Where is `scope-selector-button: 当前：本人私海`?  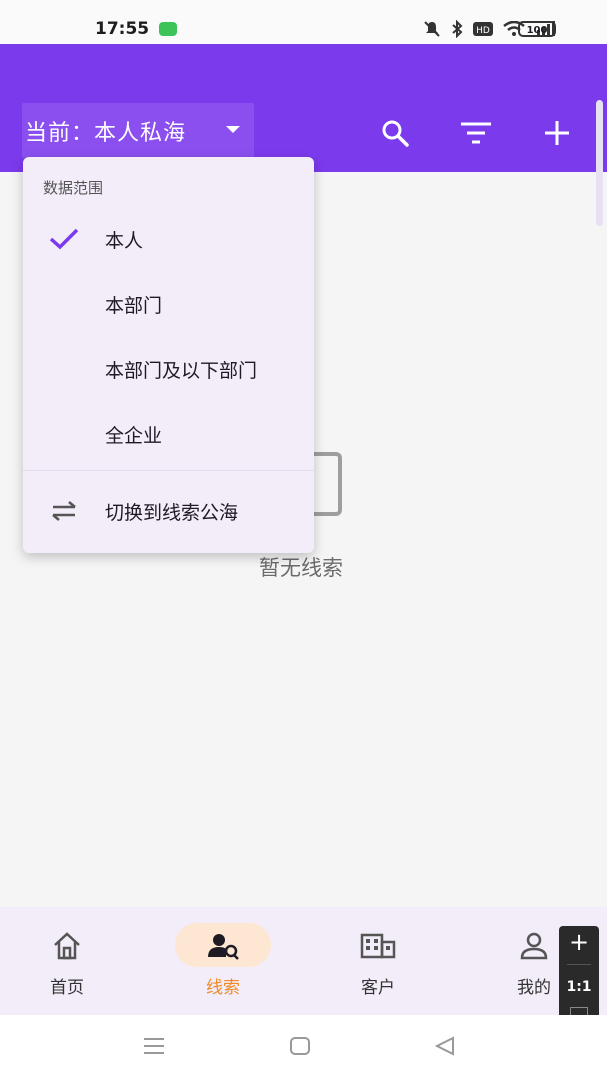 scope-selector-button: 当前：本人私海 is located at coordinates (138, 130).